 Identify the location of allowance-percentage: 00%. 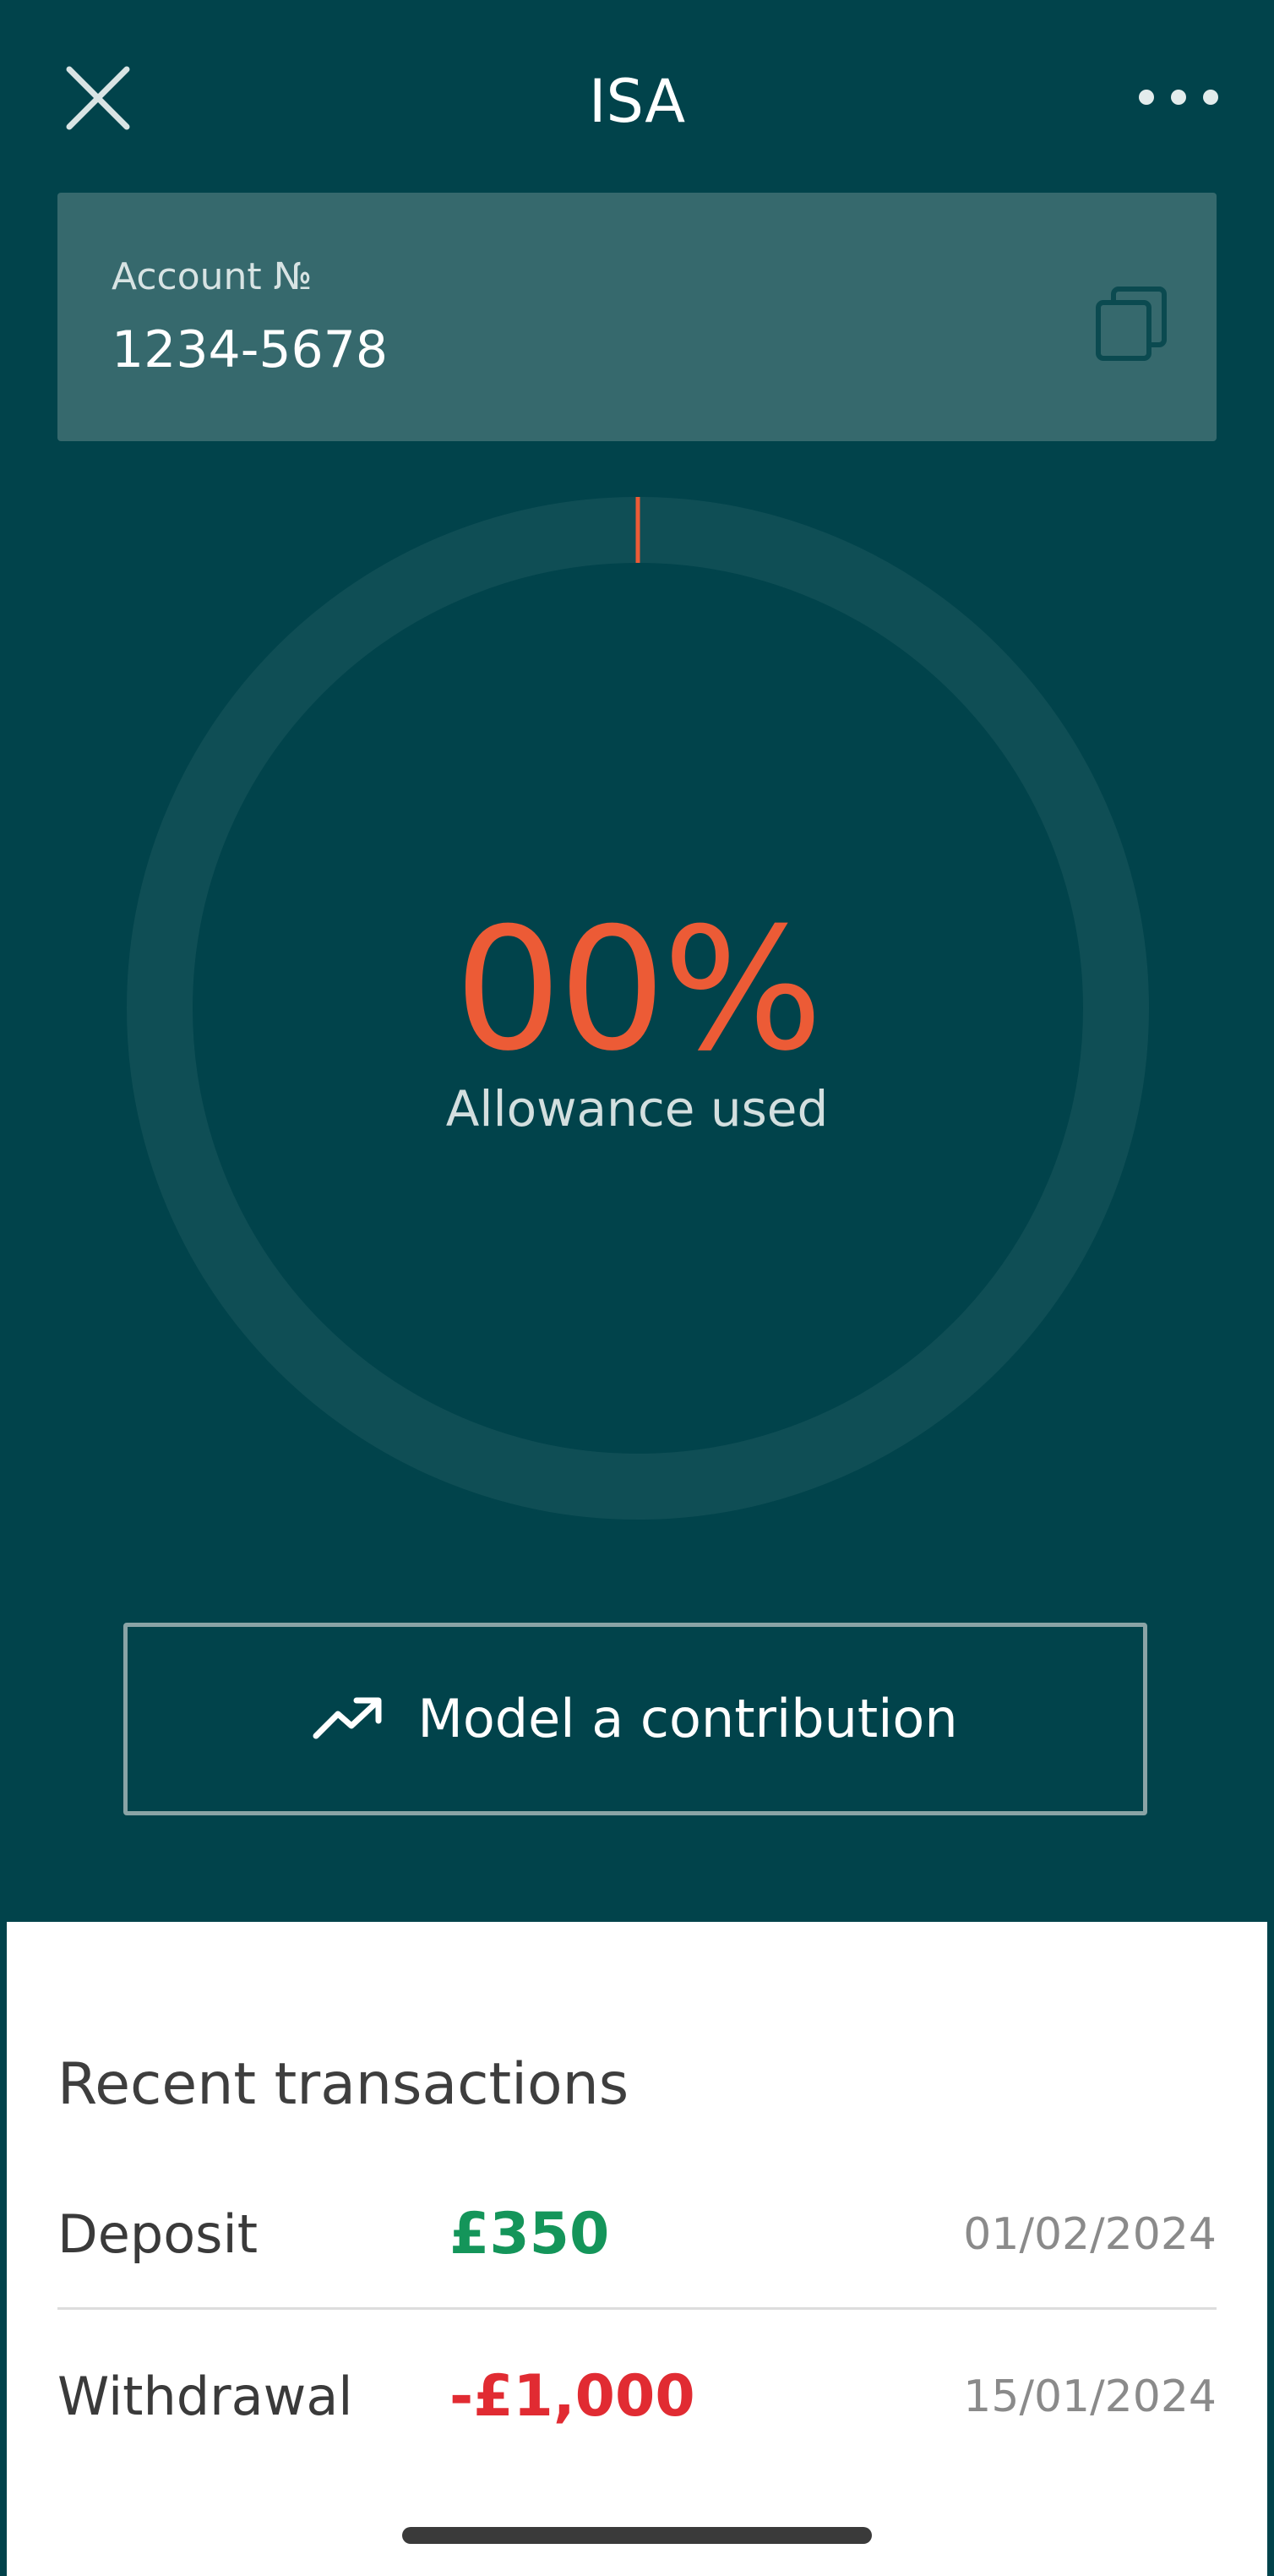
(639, 990).